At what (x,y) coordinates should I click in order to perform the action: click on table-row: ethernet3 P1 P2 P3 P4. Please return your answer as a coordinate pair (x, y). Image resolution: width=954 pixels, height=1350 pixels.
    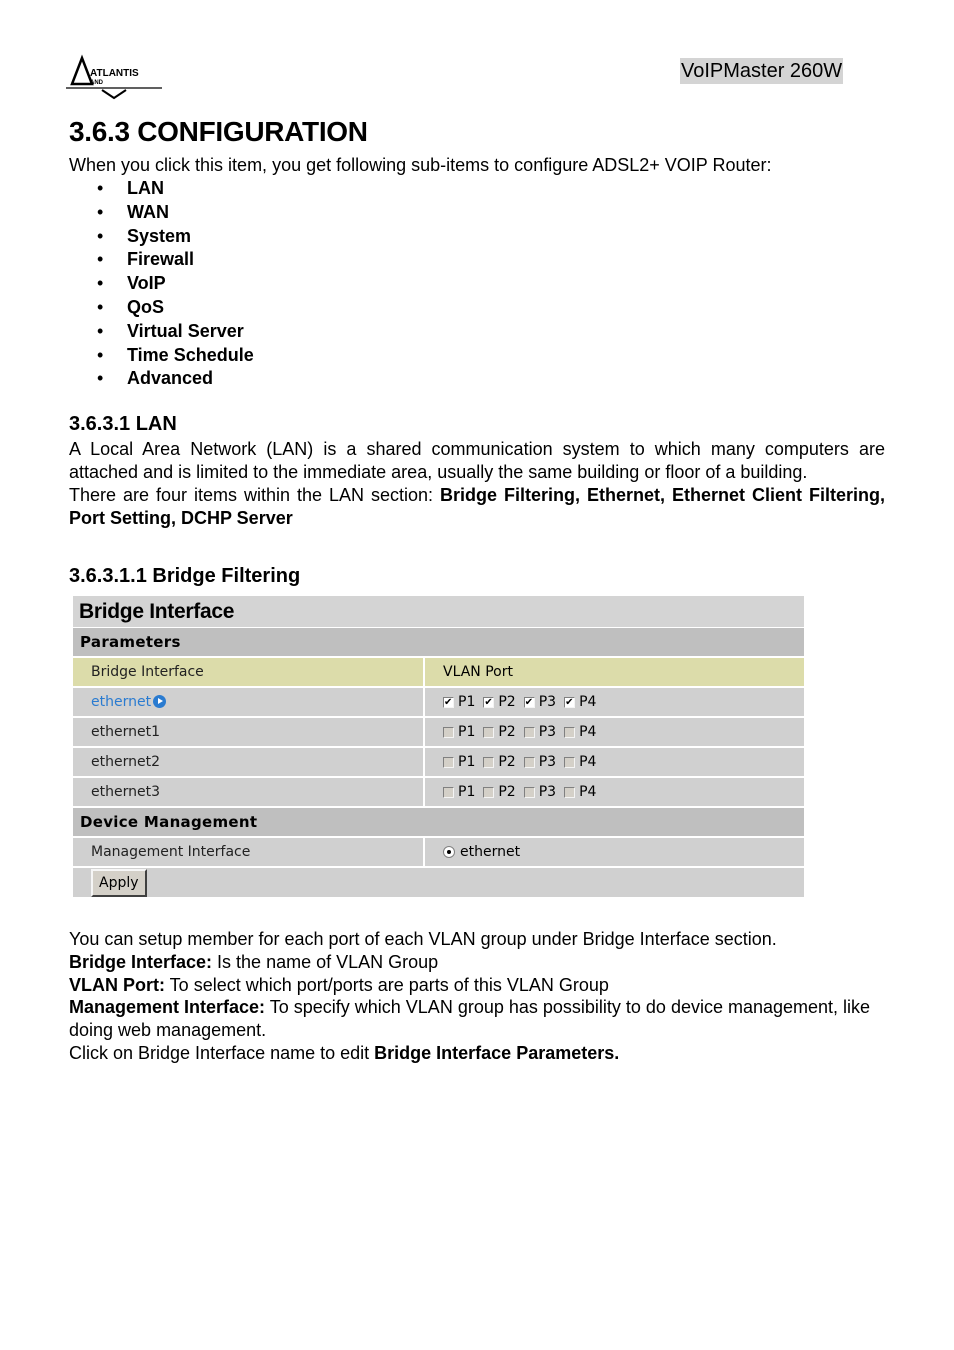
    Looking at the image, I should click on (438, 793).